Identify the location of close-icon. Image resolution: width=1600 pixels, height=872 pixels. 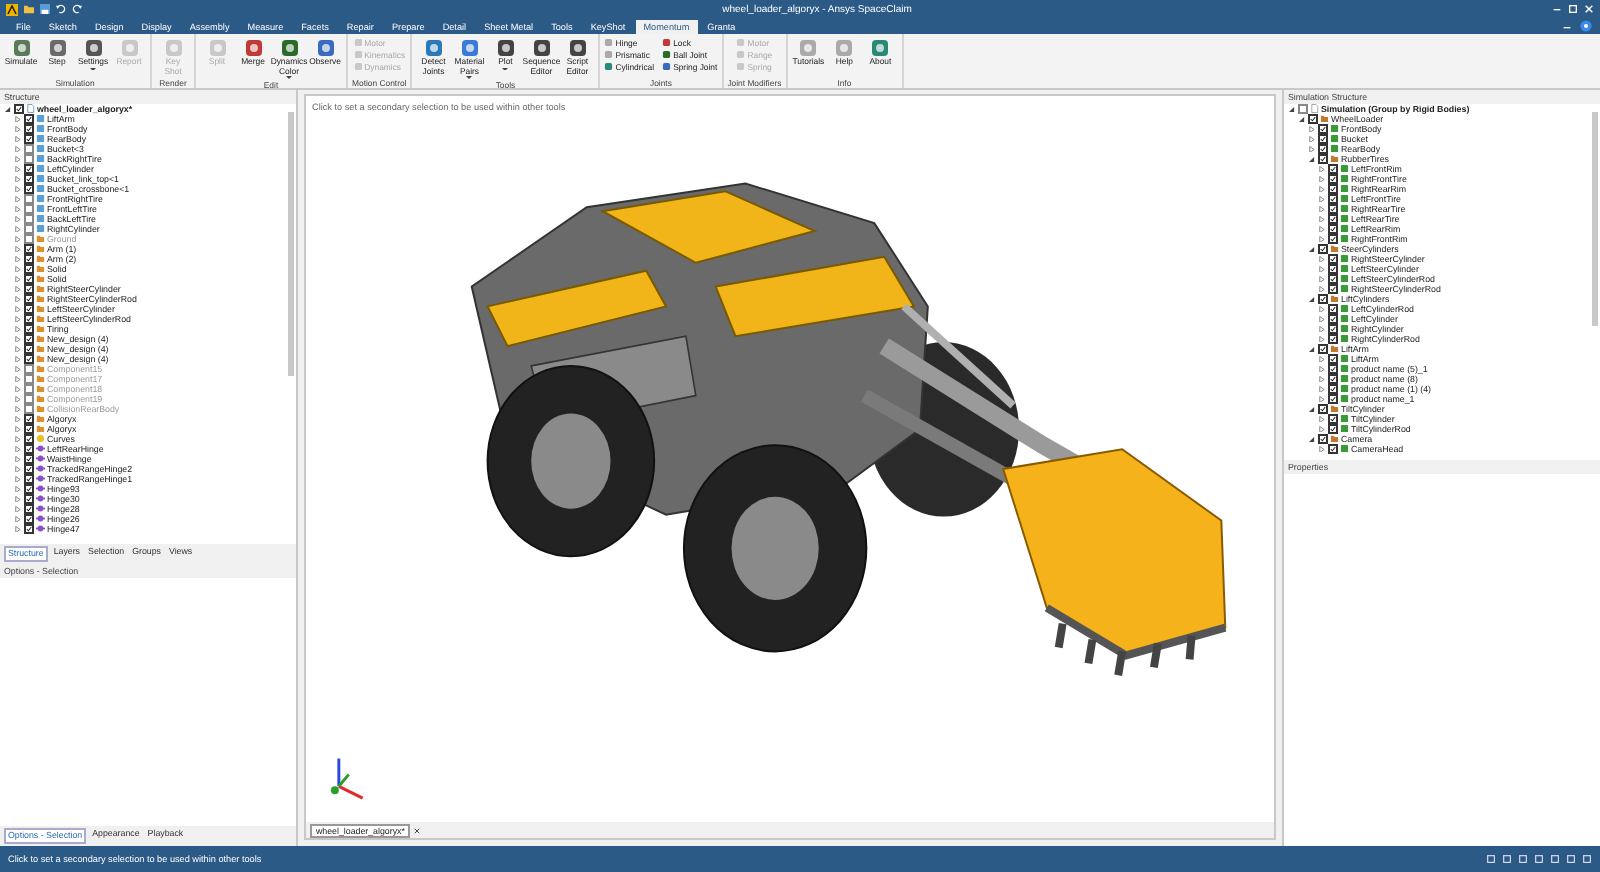
(417, 830).